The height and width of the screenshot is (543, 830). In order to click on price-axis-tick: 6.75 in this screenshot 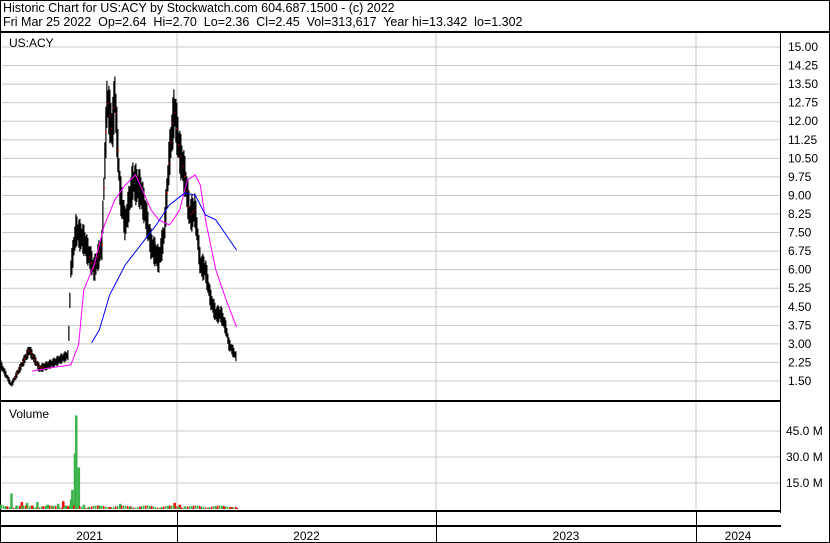, I will do `click(800, 251)`.